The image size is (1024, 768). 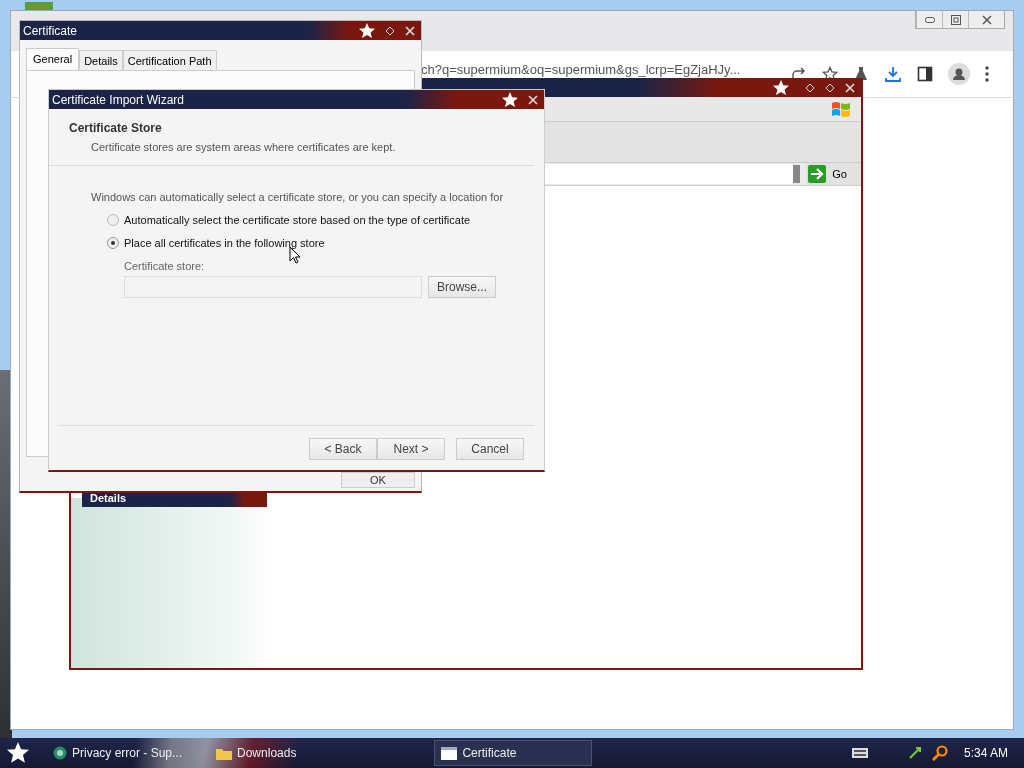 I want to click on window-title: Certificate, so click(x=50, y=30).